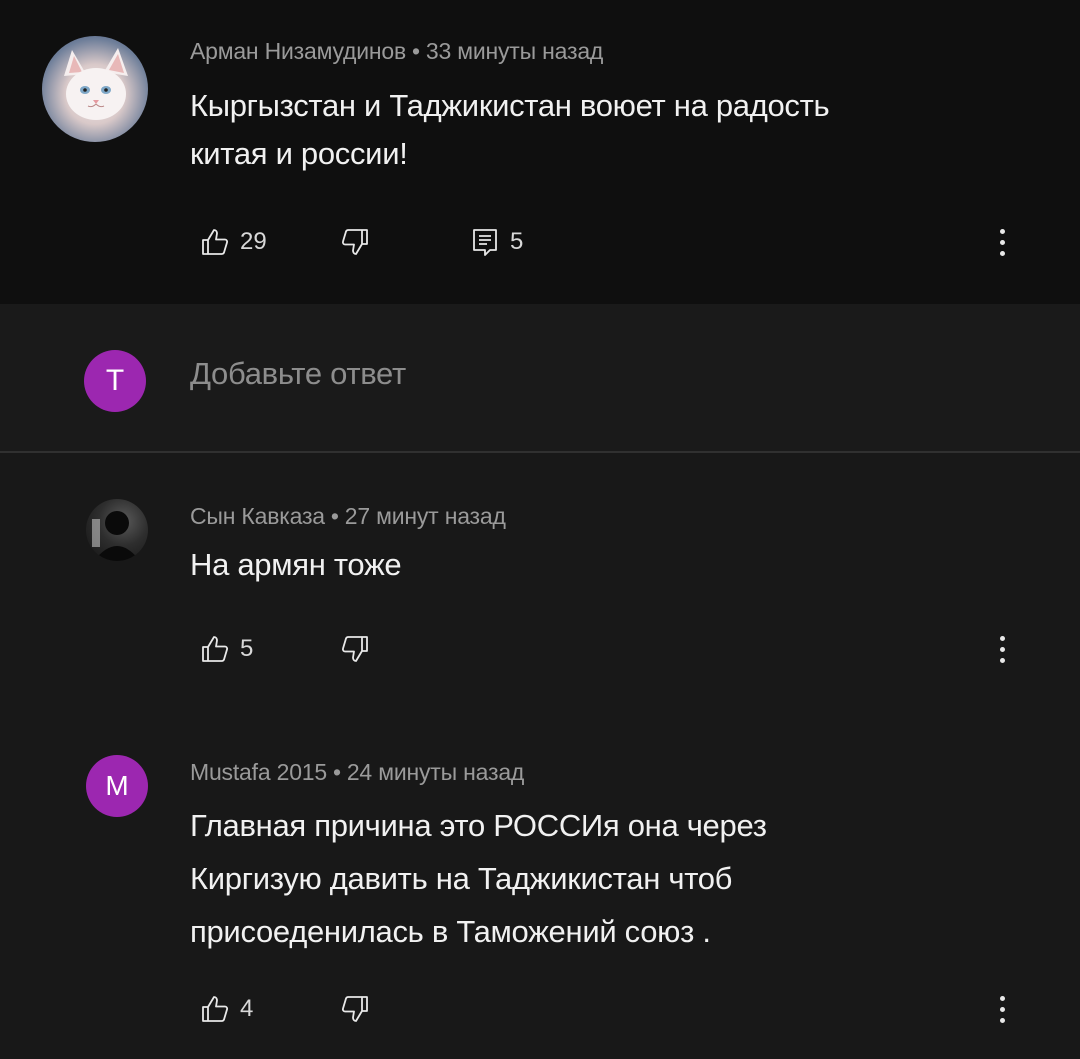  I want to click on comment-actions: 5, so click(620, 649).